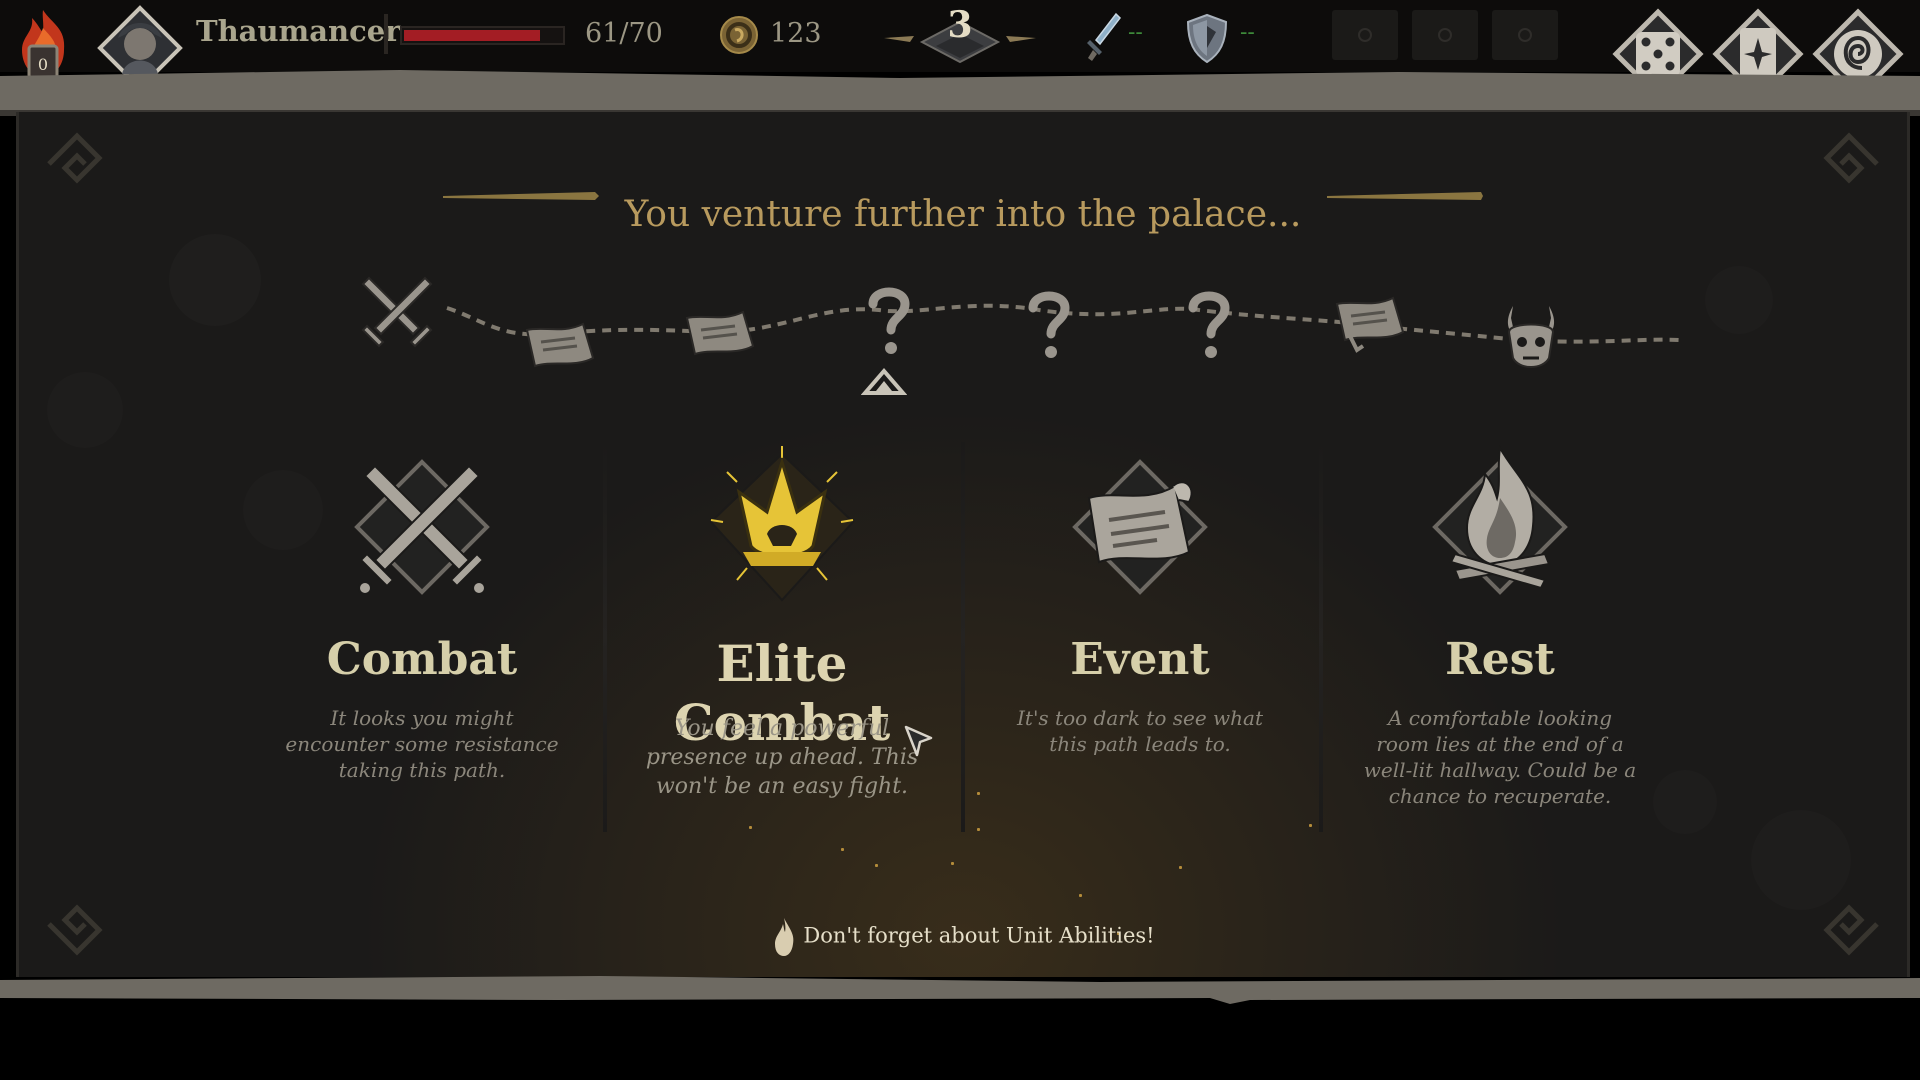  Describe the element at coordinates (1247, 32) in the screenshot. I see `defense-bonus: --` at that location.